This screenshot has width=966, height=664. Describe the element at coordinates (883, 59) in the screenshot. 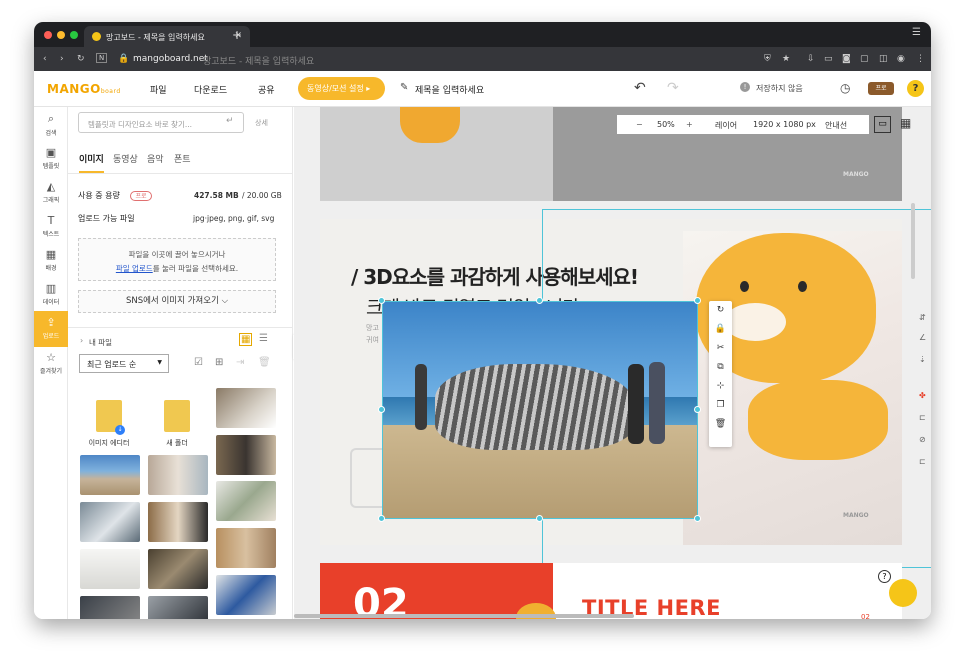

I see `sidebar-icon: ◫` at that location.